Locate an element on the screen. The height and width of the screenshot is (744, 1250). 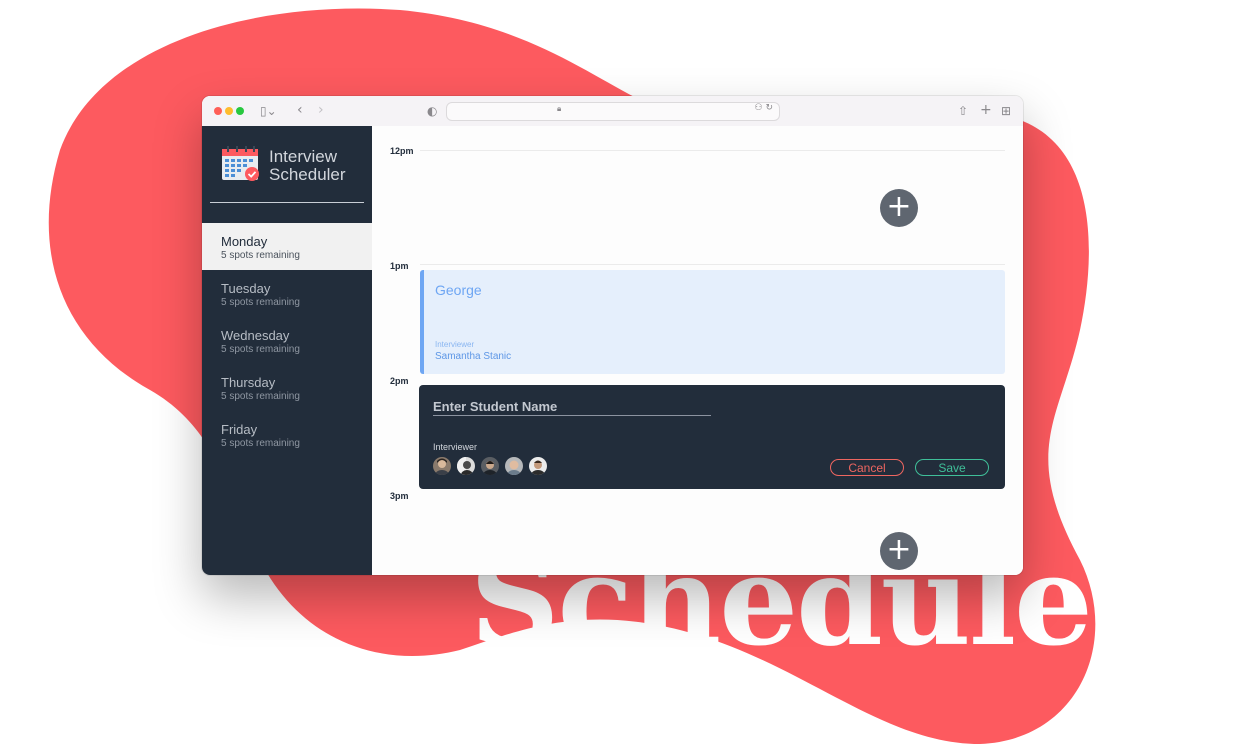
share-icon: ⇧ is located at coordinates (963, 111).